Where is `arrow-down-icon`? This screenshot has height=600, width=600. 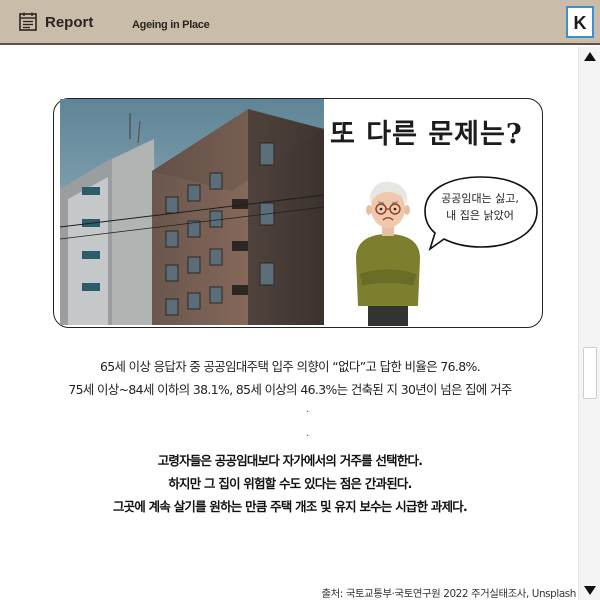
arrow-down-icon is located at coordinates (589, 590).